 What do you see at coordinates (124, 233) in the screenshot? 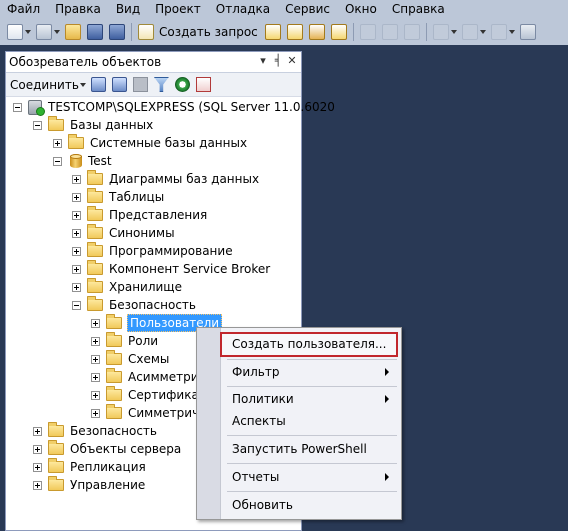
I see `tree-node-synonyms: Синонимы` at bounding box center [124, 233].